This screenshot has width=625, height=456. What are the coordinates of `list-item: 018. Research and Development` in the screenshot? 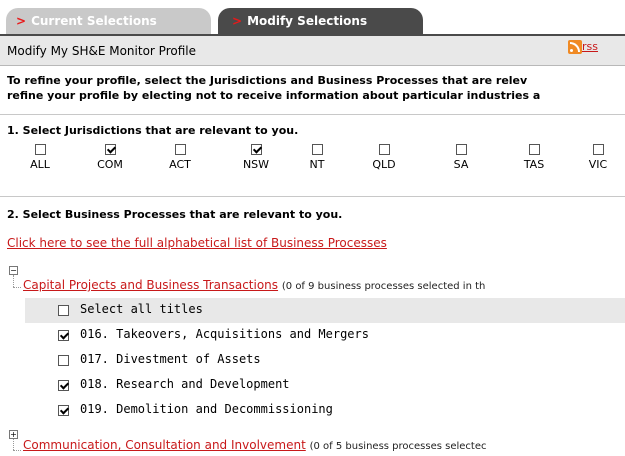 It's located at (336, 385).